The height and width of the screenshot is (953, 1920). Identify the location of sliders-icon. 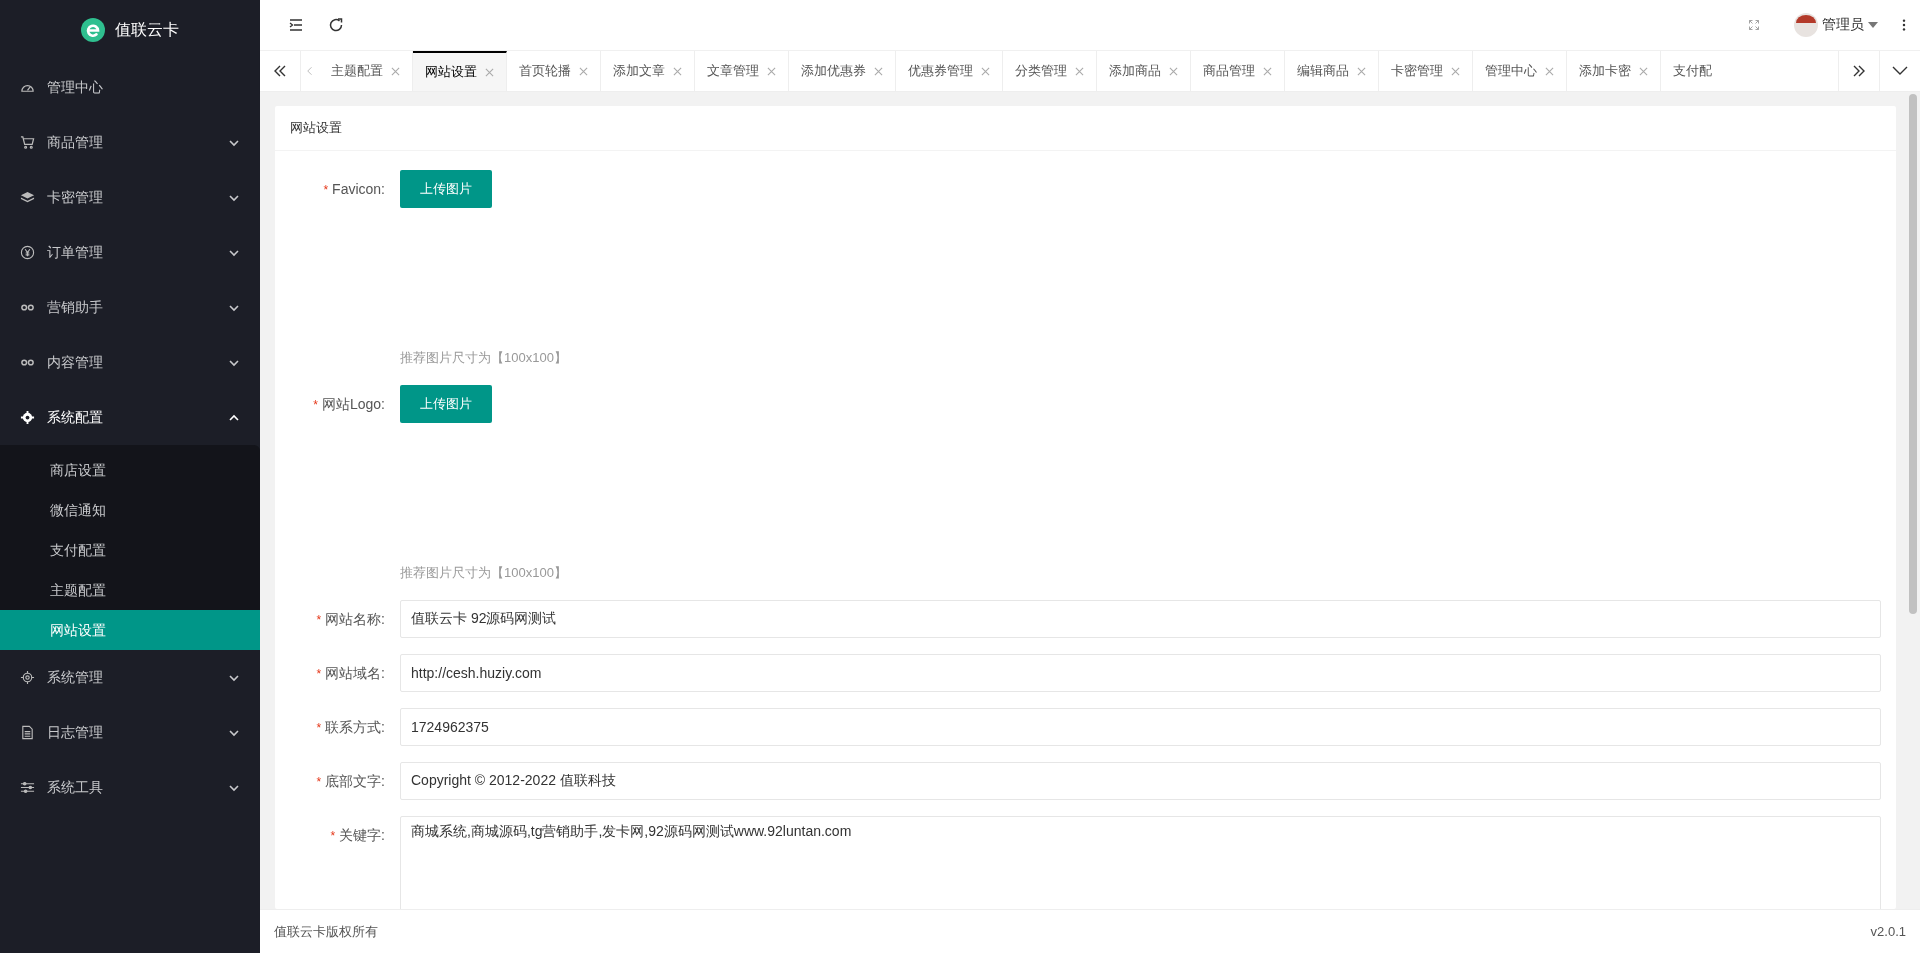
(27, 787).